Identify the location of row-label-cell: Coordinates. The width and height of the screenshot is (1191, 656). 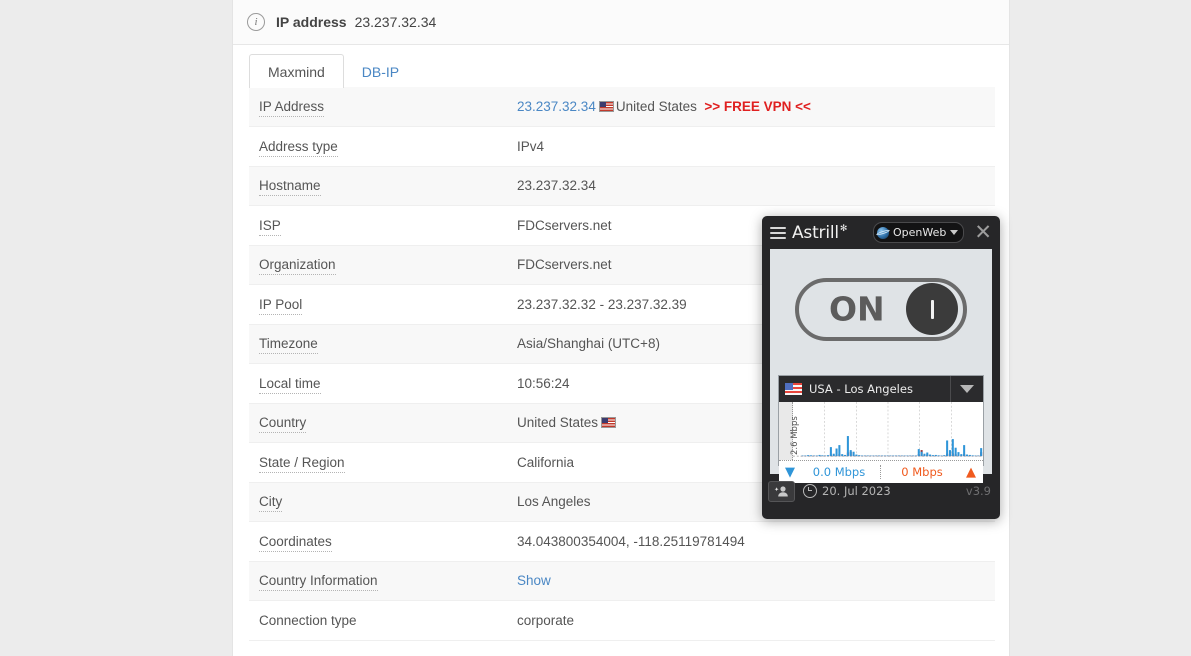
(378, 541).